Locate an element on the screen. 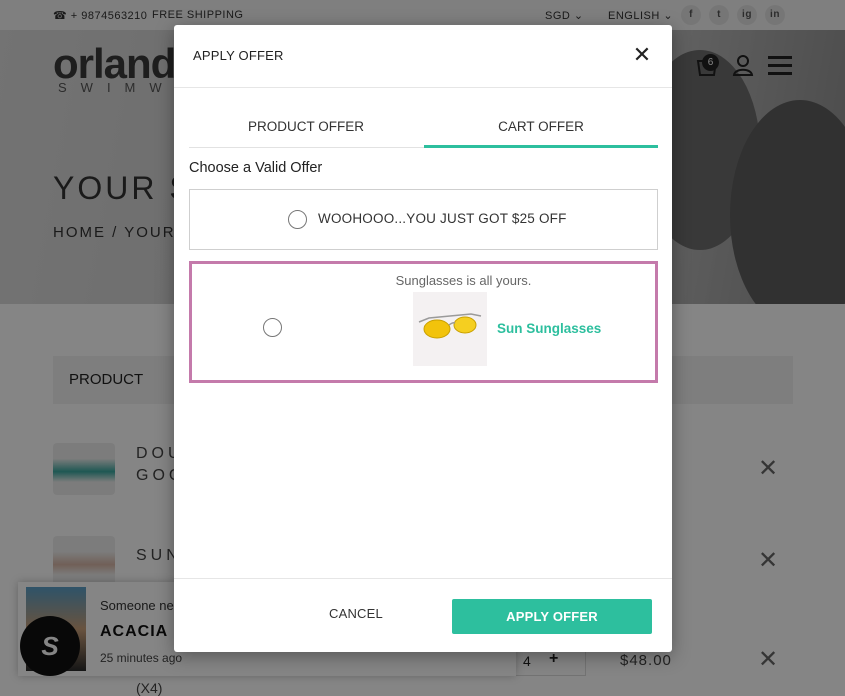 The width and height of the screenshot is (845, 696). offer-label: WOOHOOO...YOU JUST GOT $25 OFF is located at coordinates (442, 218).